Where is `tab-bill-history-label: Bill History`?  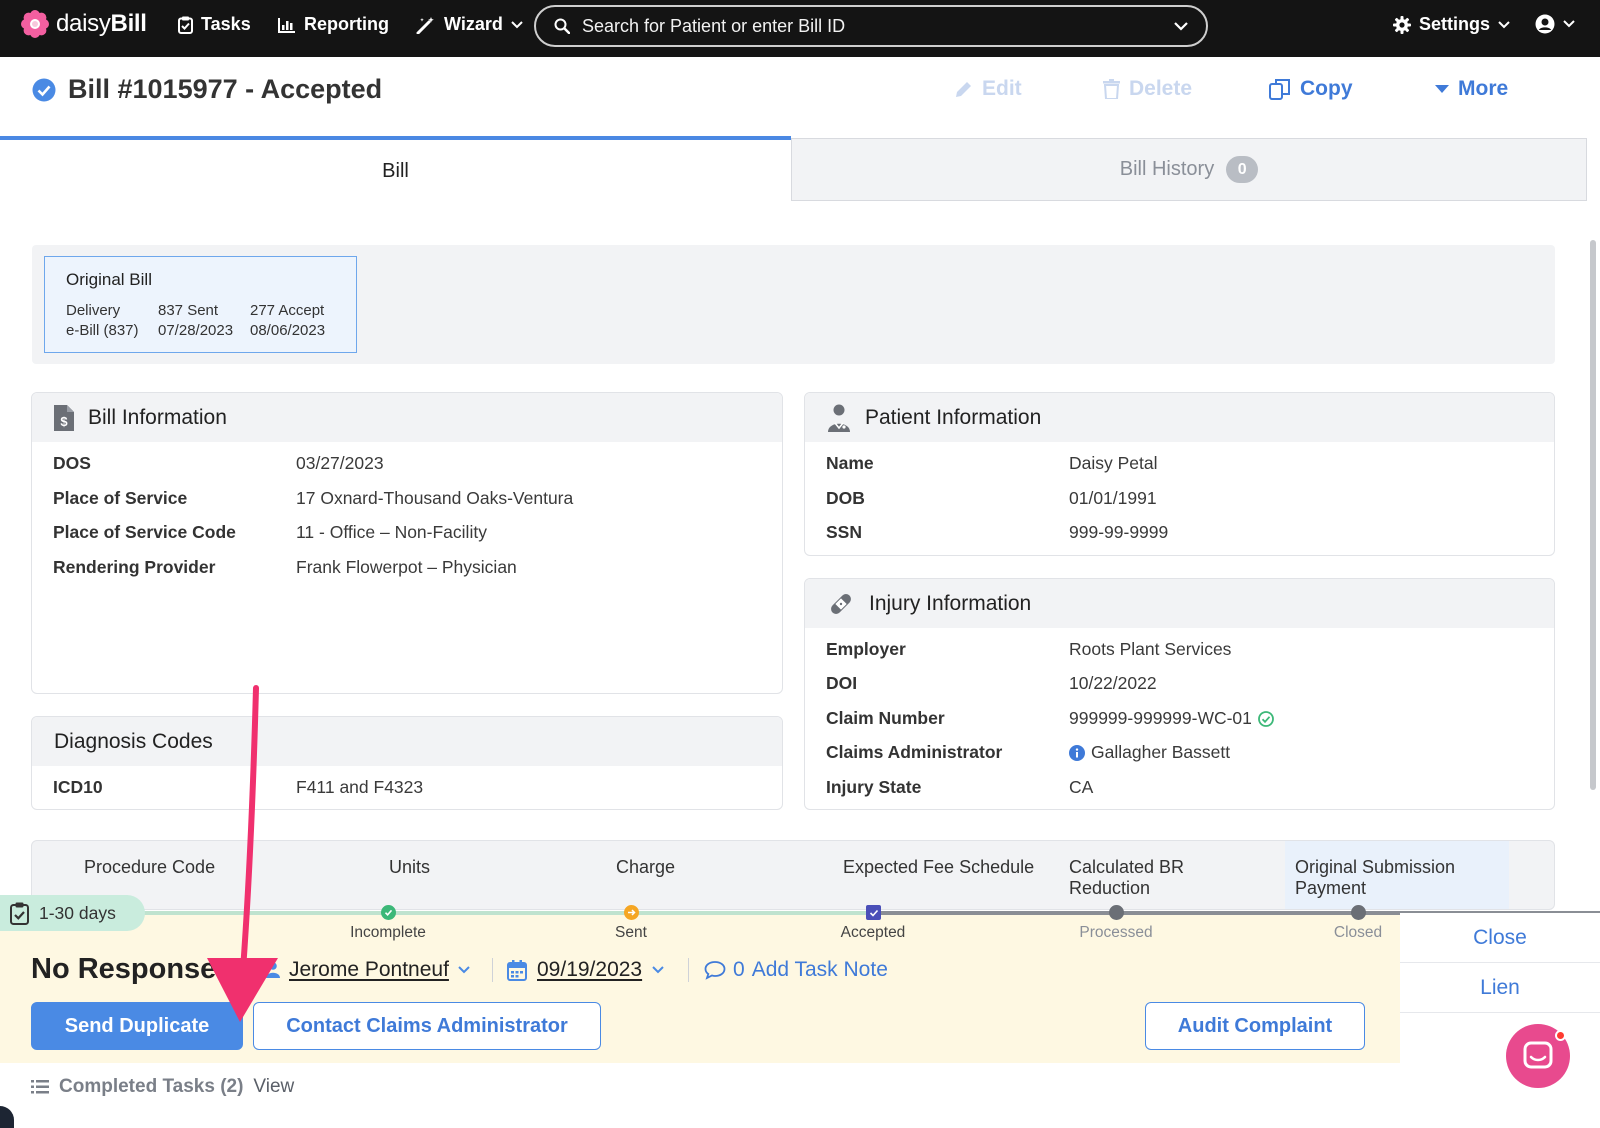 tab-bill-history-label: Bill History is located at coordinates (1167, 169).